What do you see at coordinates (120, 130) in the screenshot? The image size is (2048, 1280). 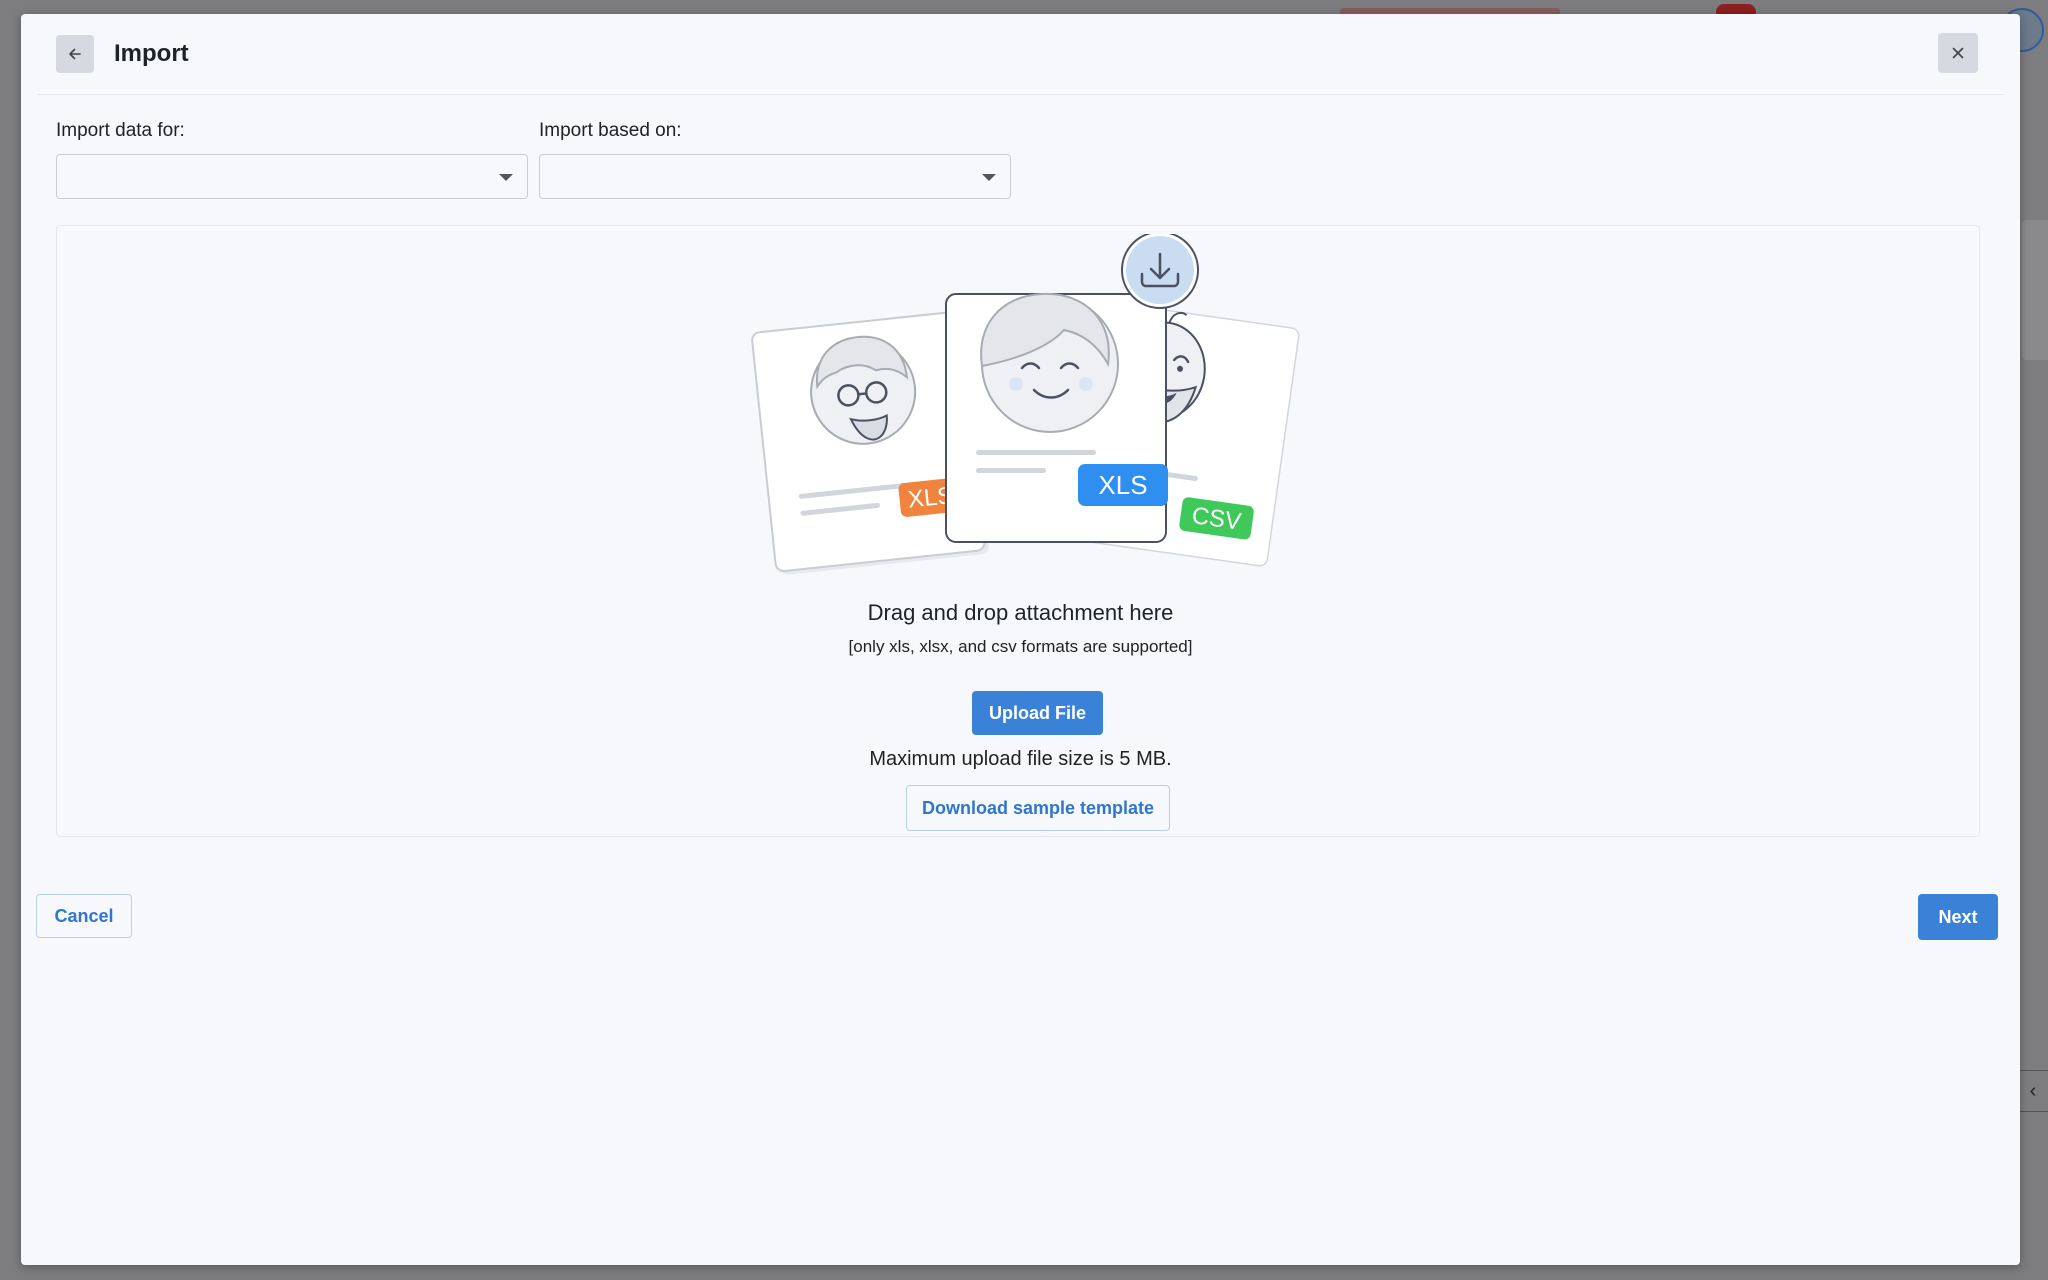 I see `import-data-for-label: Import data for:` at bounding box center [120, 130].